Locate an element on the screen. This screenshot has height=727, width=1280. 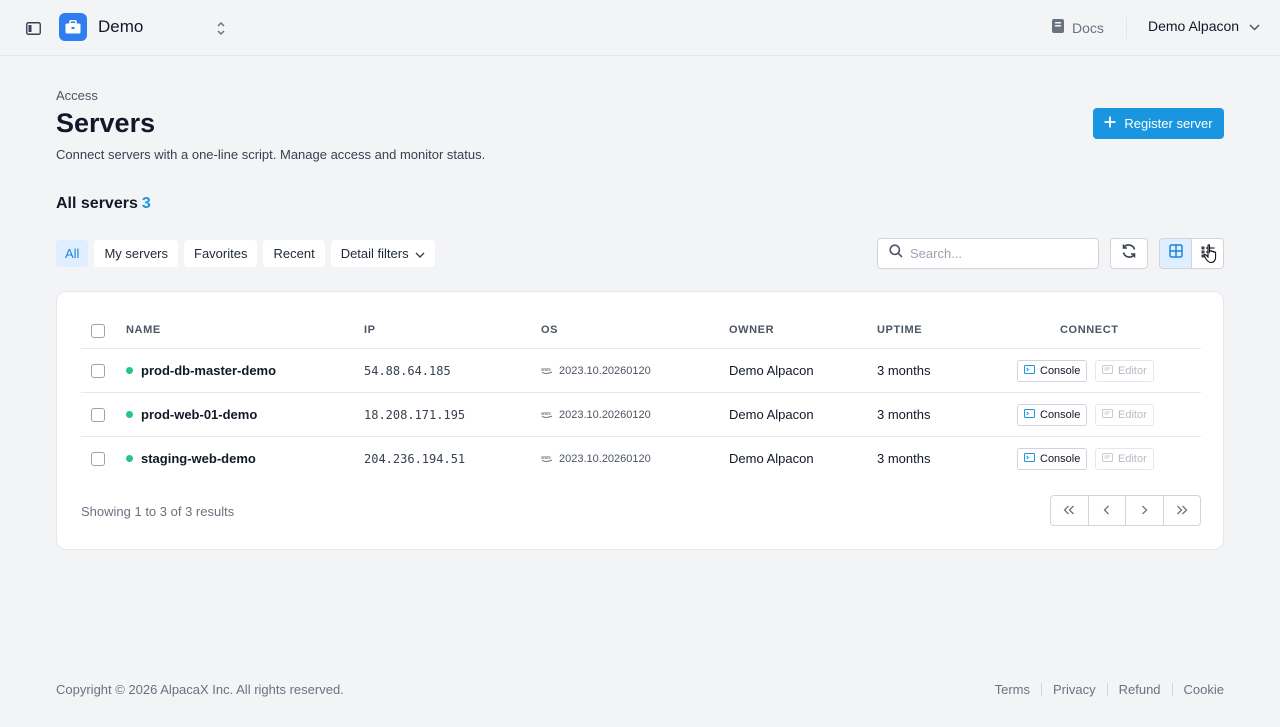
footer-links: Terms Privacy Refund Cookie is located at coordinates (1109, 689).